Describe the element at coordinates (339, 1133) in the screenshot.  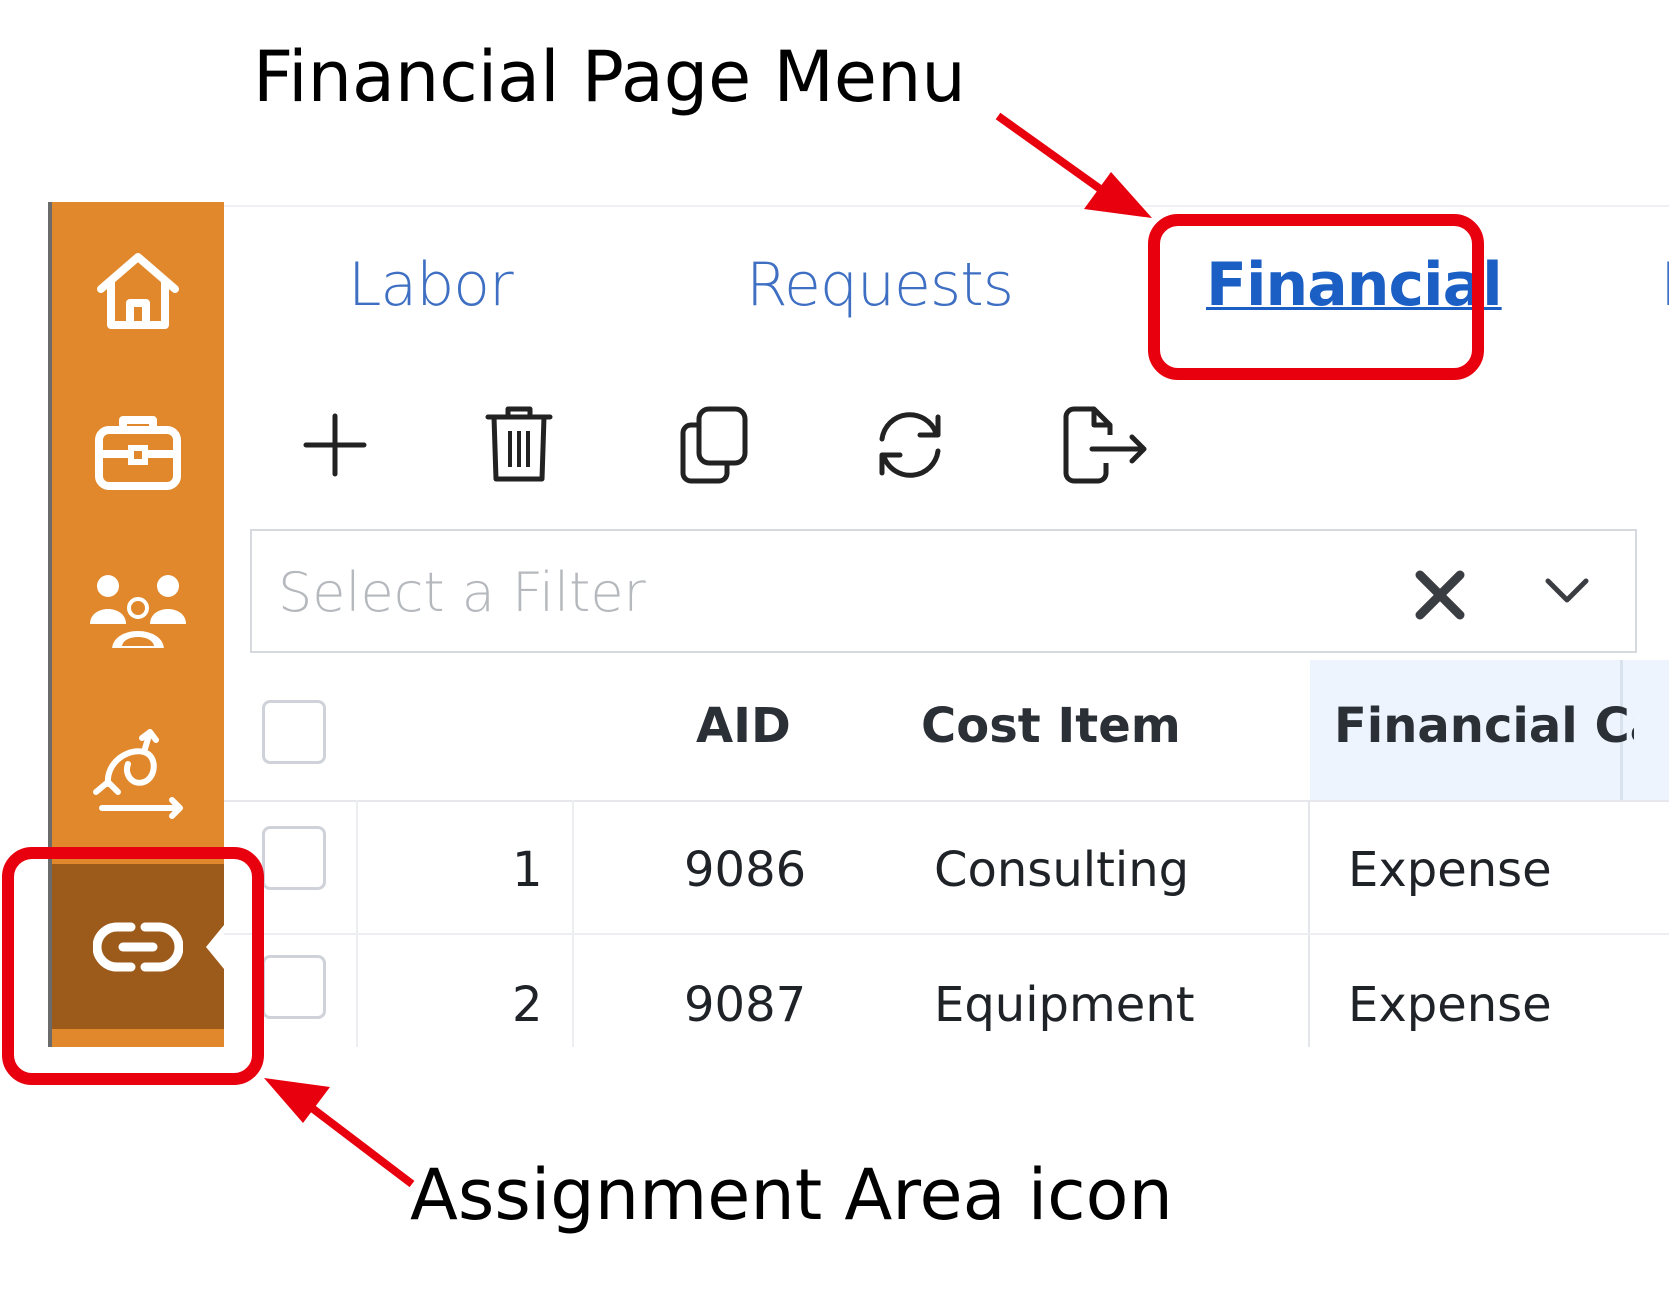
I see `arrow-to-assignment-area` at that location.